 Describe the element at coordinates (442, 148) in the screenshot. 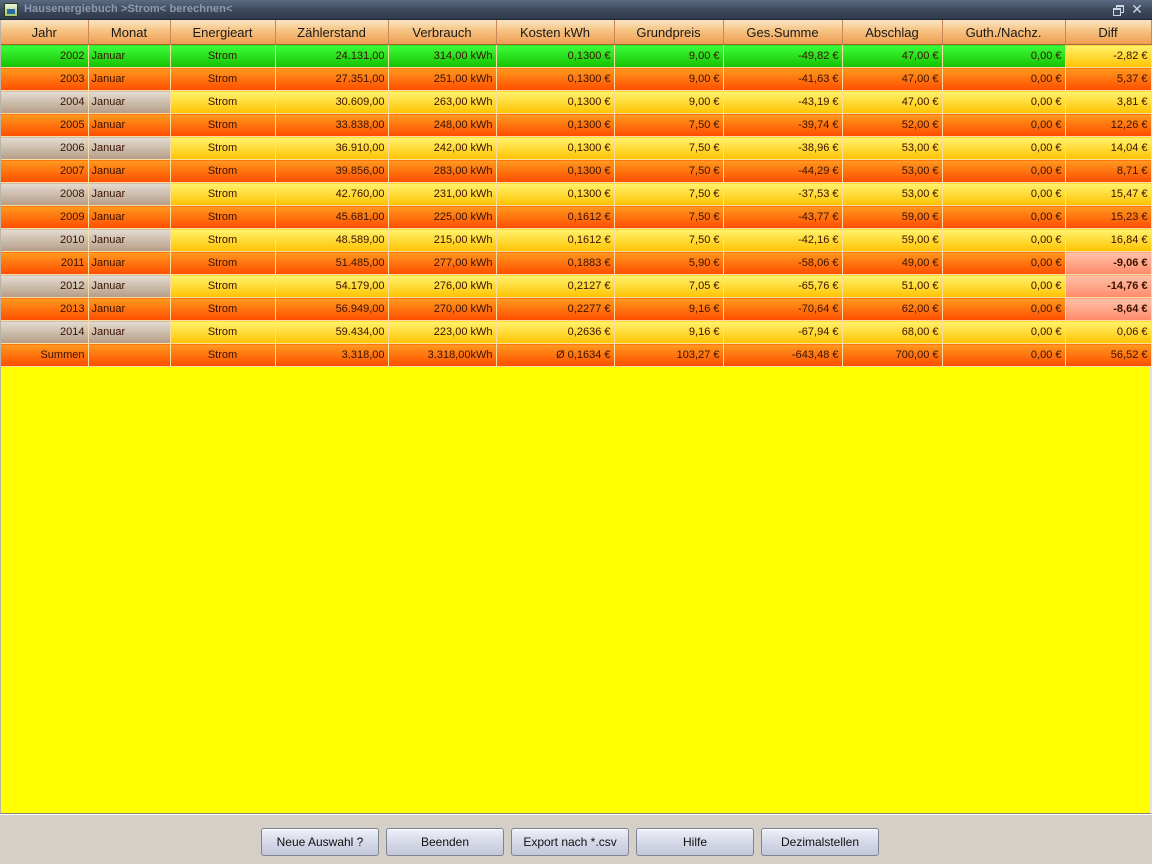

I see `cell-verbrauch: 242,00 kWh` at that location.